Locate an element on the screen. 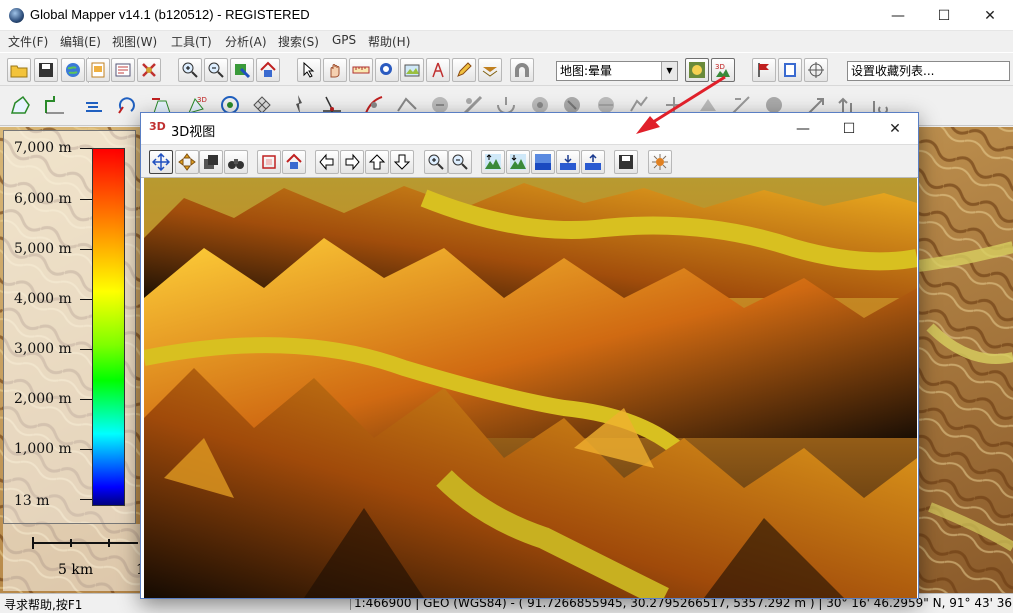 This screenshot has height=613, width=1013. menu-view: 视图(W) is located at coordinates (134, 41).